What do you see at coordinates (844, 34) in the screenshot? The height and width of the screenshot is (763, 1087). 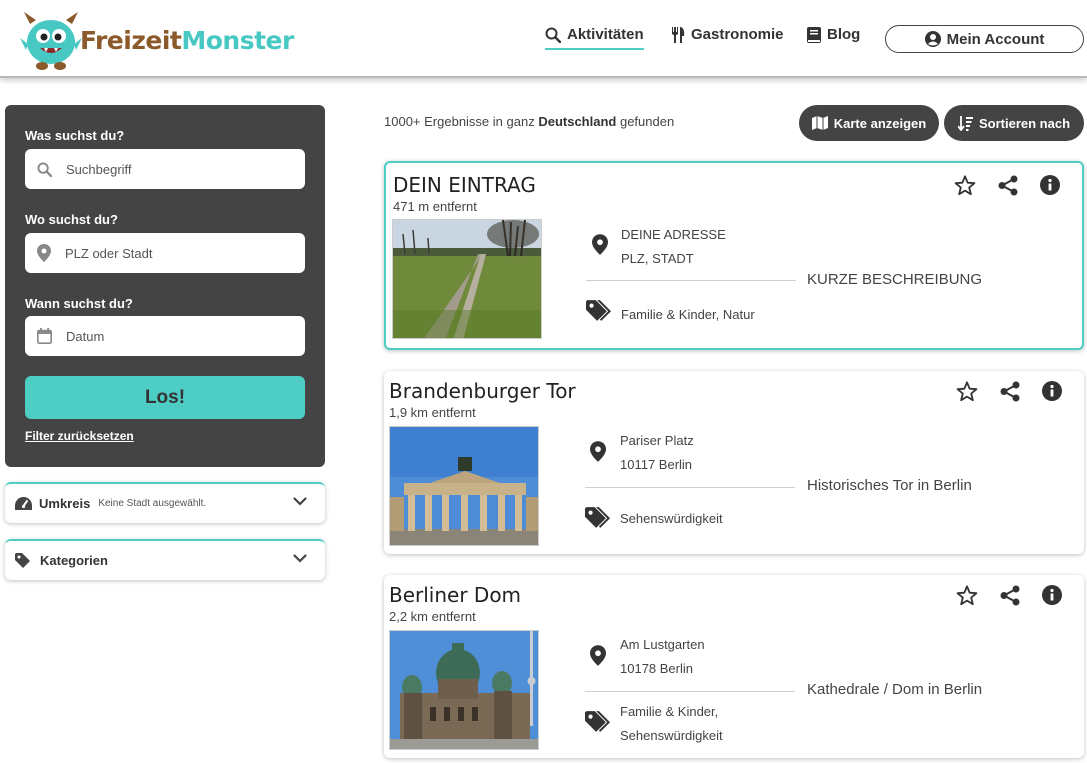 I see `nav-blog-label: Blog` at bounding box center [844, 34].